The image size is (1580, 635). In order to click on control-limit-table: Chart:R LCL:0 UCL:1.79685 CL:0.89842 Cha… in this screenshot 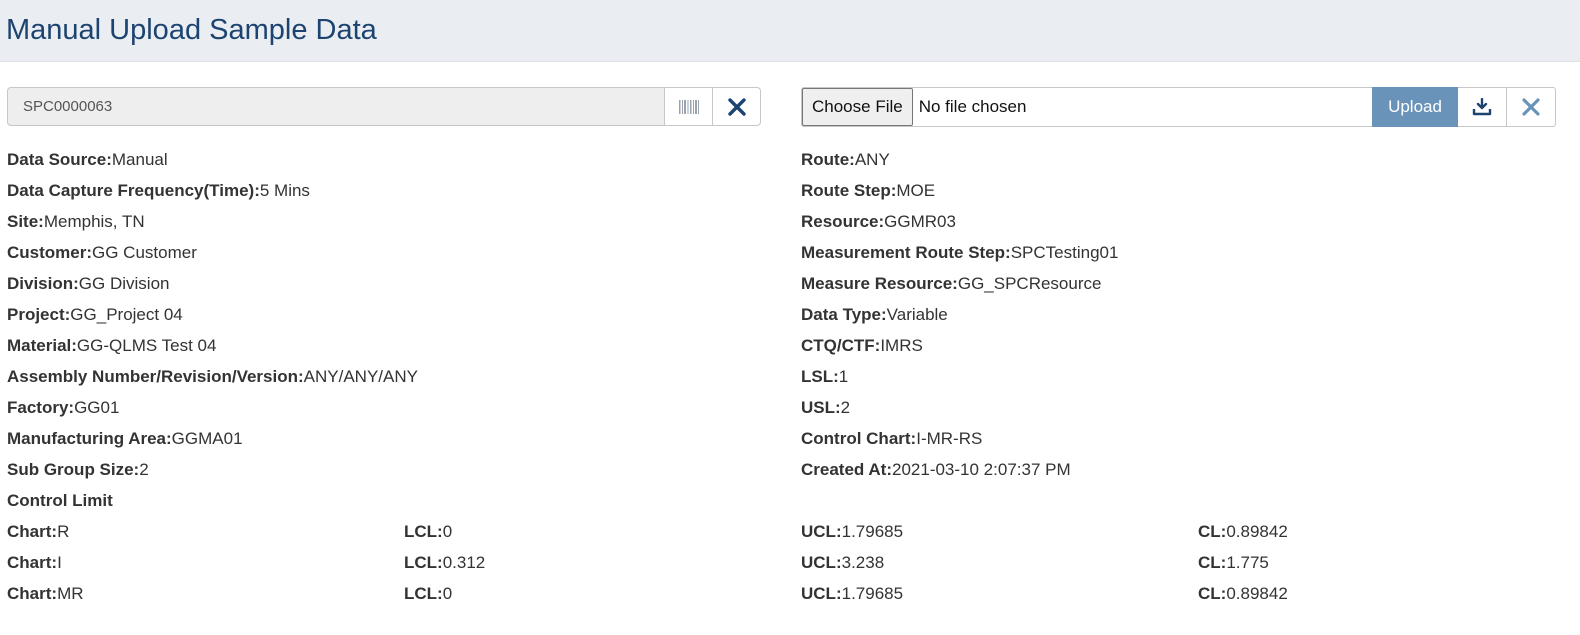, I will do `click(793, 568)`.